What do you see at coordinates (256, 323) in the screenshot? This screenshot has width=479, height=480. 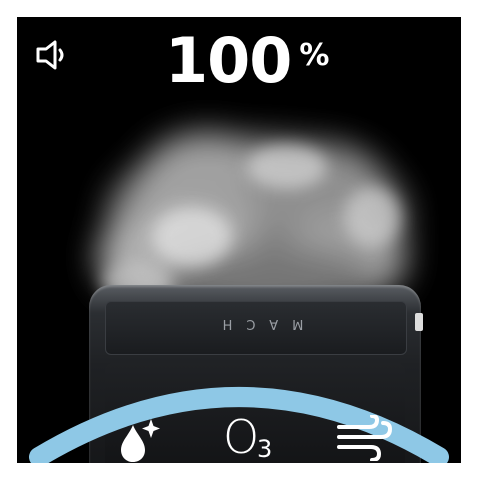 I see `brand-label: MACH` at bounding box center [256, 323].